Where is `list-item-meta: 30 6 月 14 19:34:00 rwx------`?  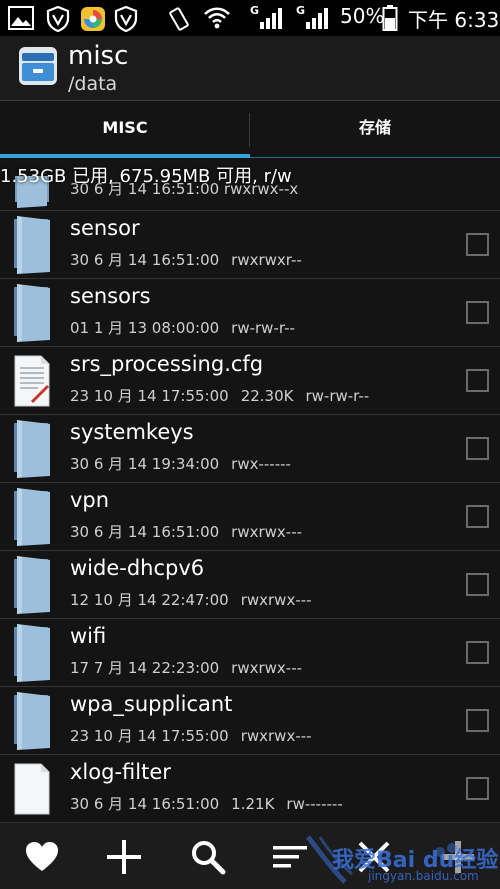 list-item-meta: 30 6 月 14 19:34:00 rwx------ is located at coordinates (186, 463).